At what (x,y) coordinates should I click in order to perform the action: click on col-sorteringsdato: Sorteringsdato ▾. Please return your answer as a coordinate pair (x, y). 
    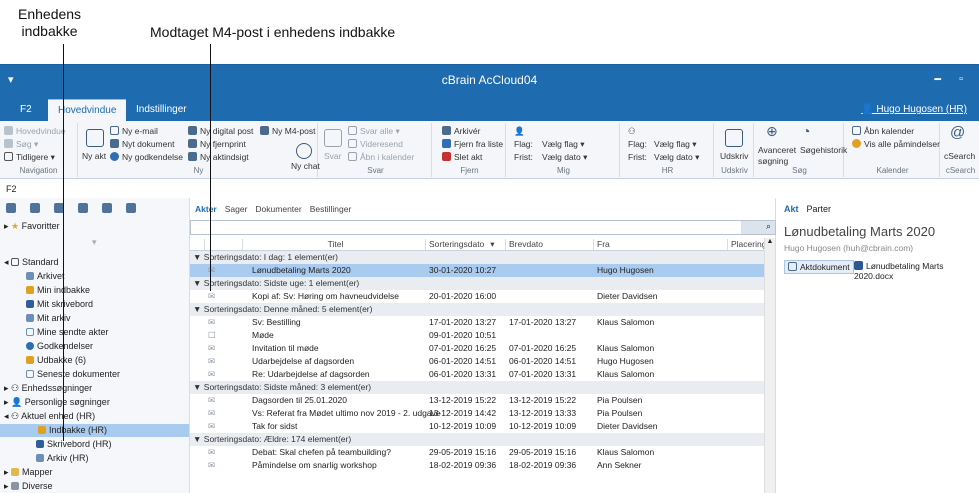
    Looking at the image, I should click on (465, 244).